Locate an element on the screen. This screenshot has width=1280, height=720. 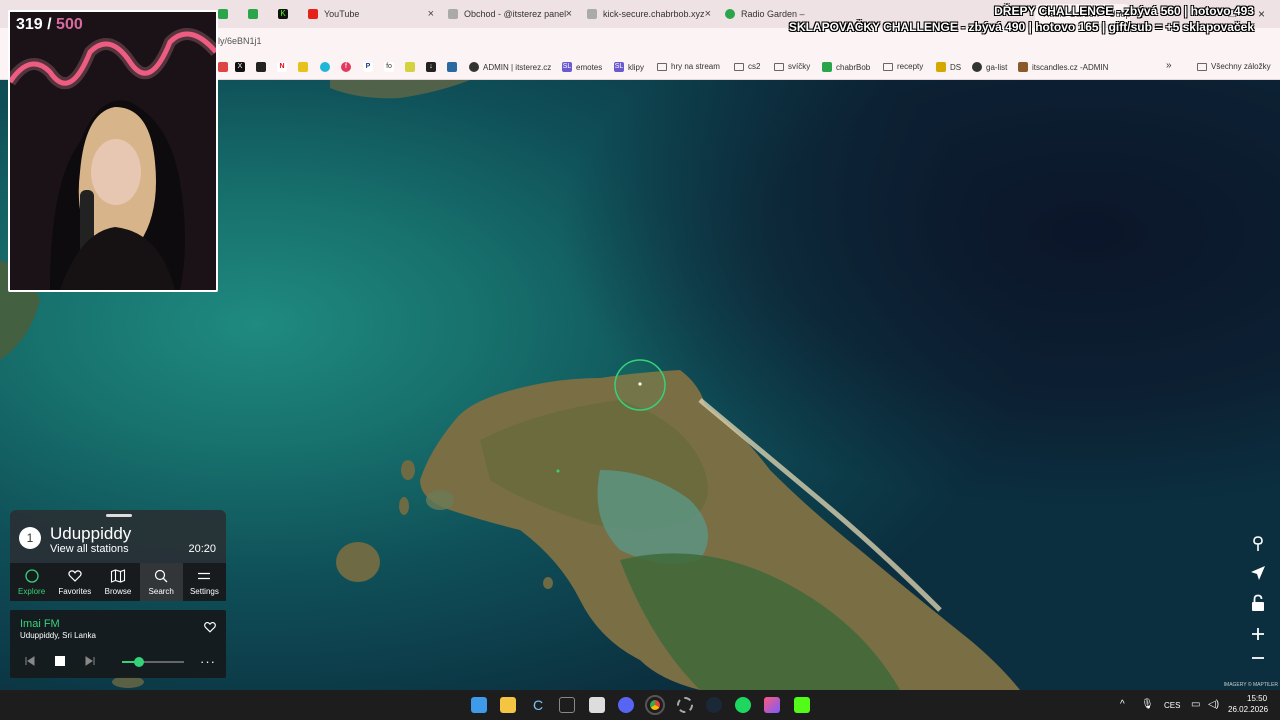
map-attribution: IMAGERY © MAPTILER is located at coordinates (1250, 685).